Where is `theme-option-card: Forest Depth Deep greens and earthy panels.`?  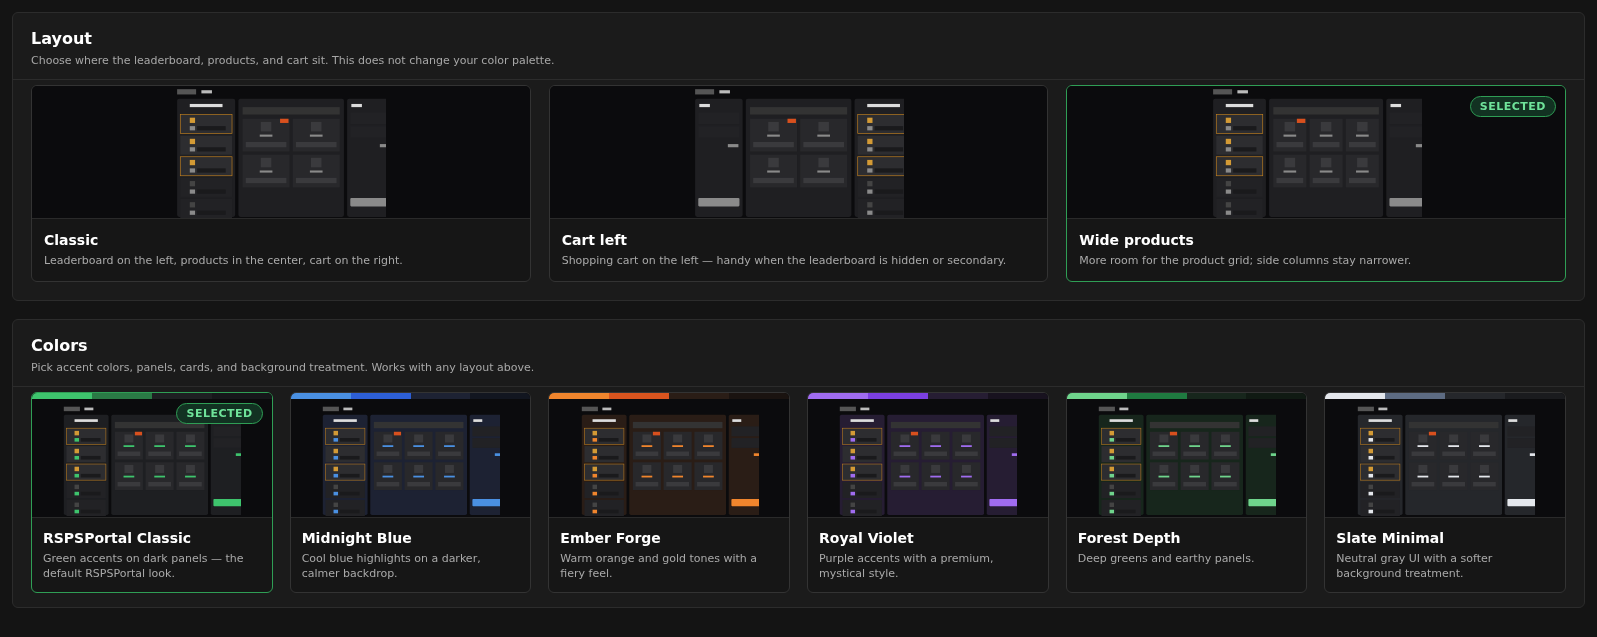
theme-option-card: Forest Depth Deep greens and earthy panels. is located at coordinates (1186, 492).